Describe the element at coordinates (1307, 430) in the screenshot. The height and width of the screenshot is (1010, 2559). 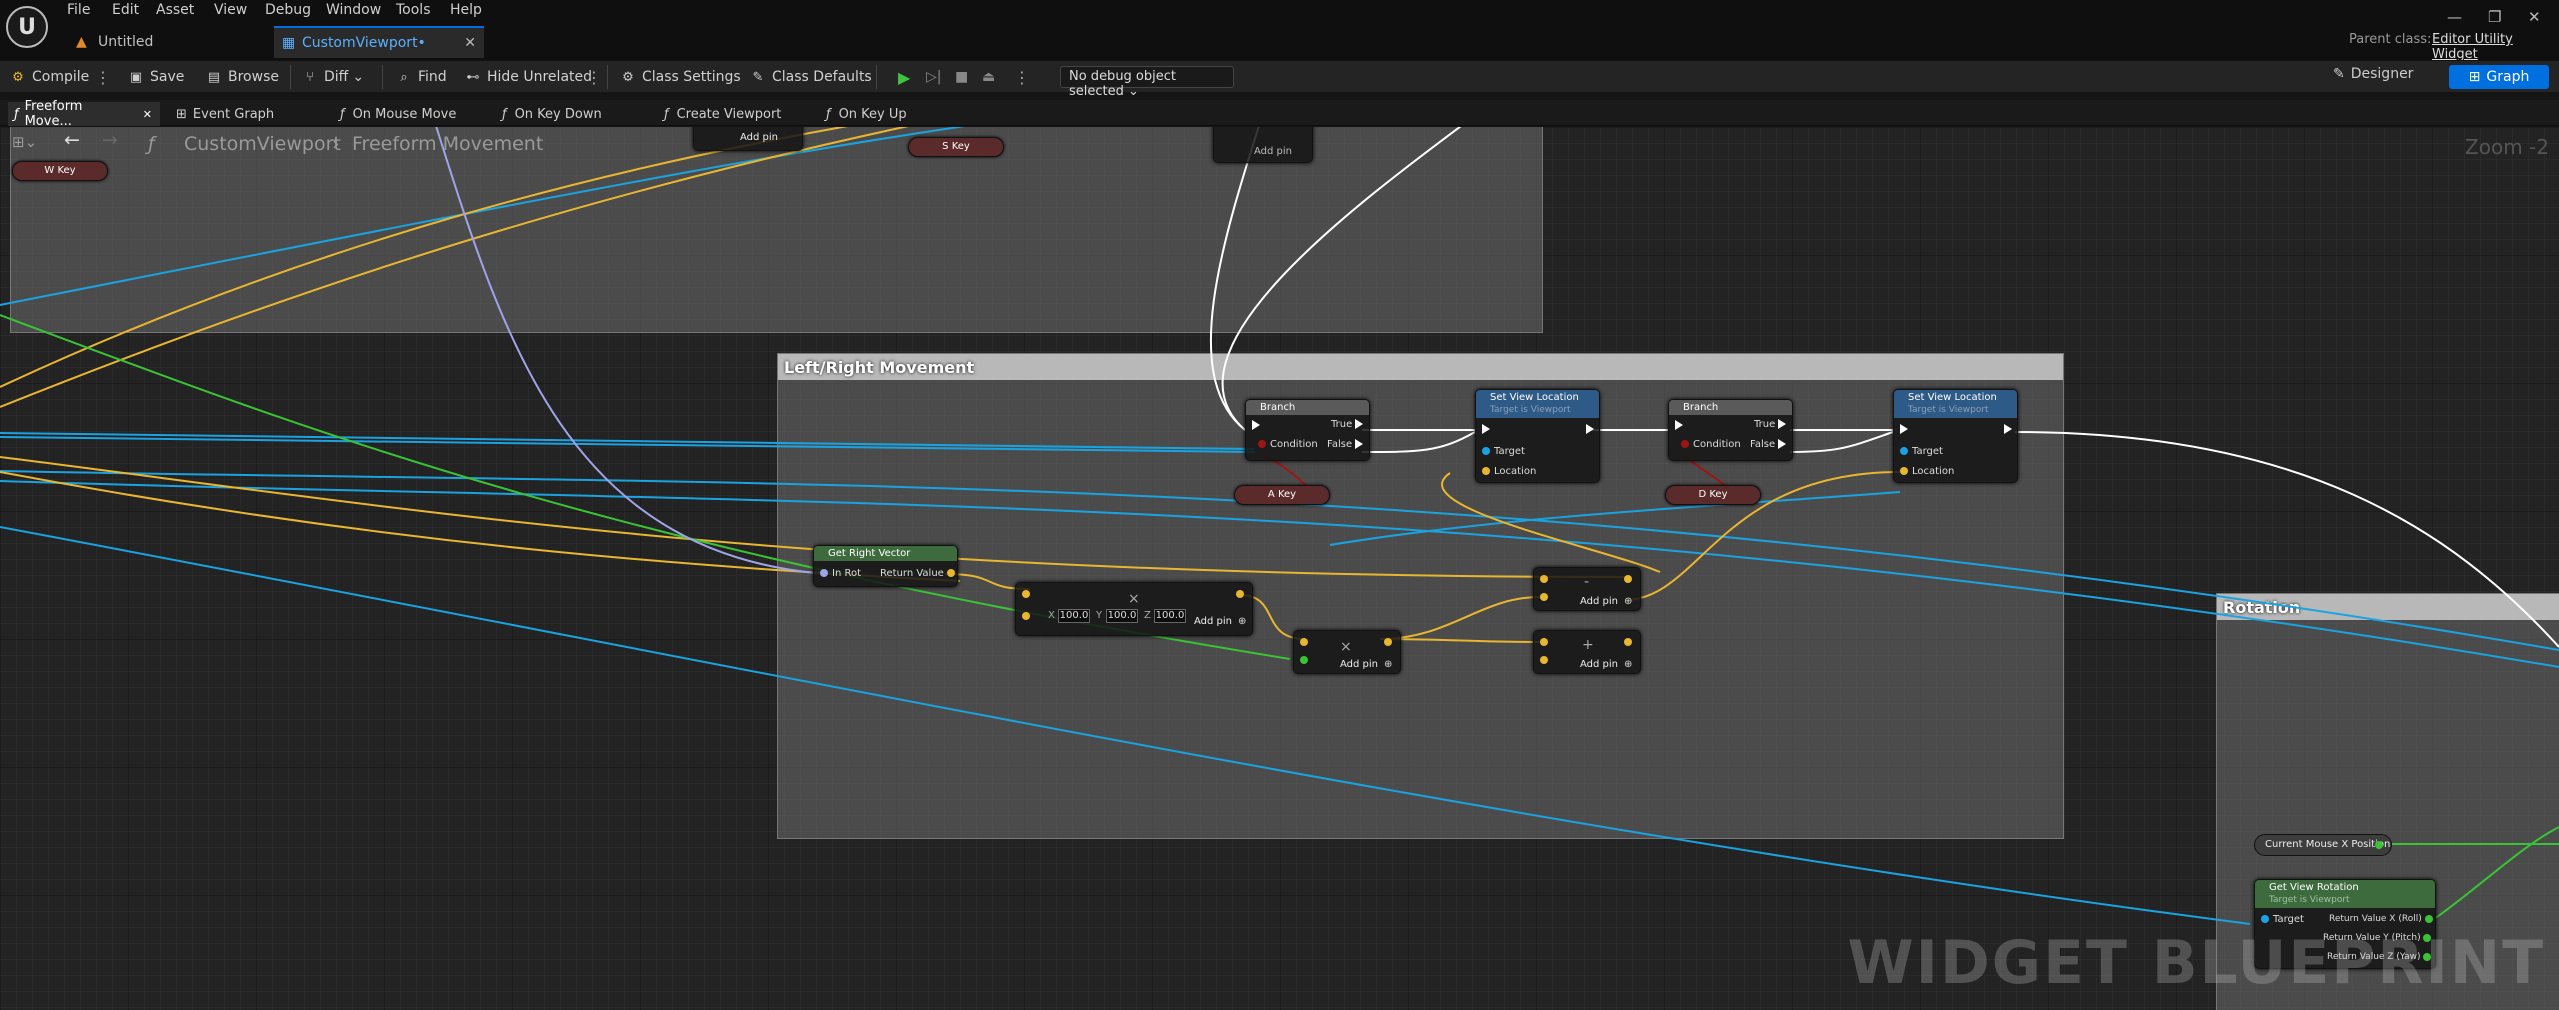
I see `branch-node-1: Branch True Condition False` at that location.